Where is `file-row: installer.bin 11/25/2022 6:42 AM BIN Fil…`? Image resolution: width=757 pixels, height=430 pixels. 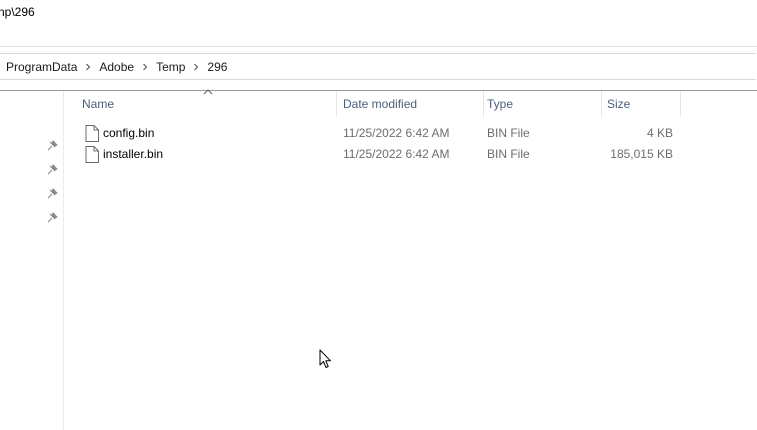 file-row: installer.bin 11/25/2022 6:42 AM BIN Fil… is located at coordinates (372, 154).